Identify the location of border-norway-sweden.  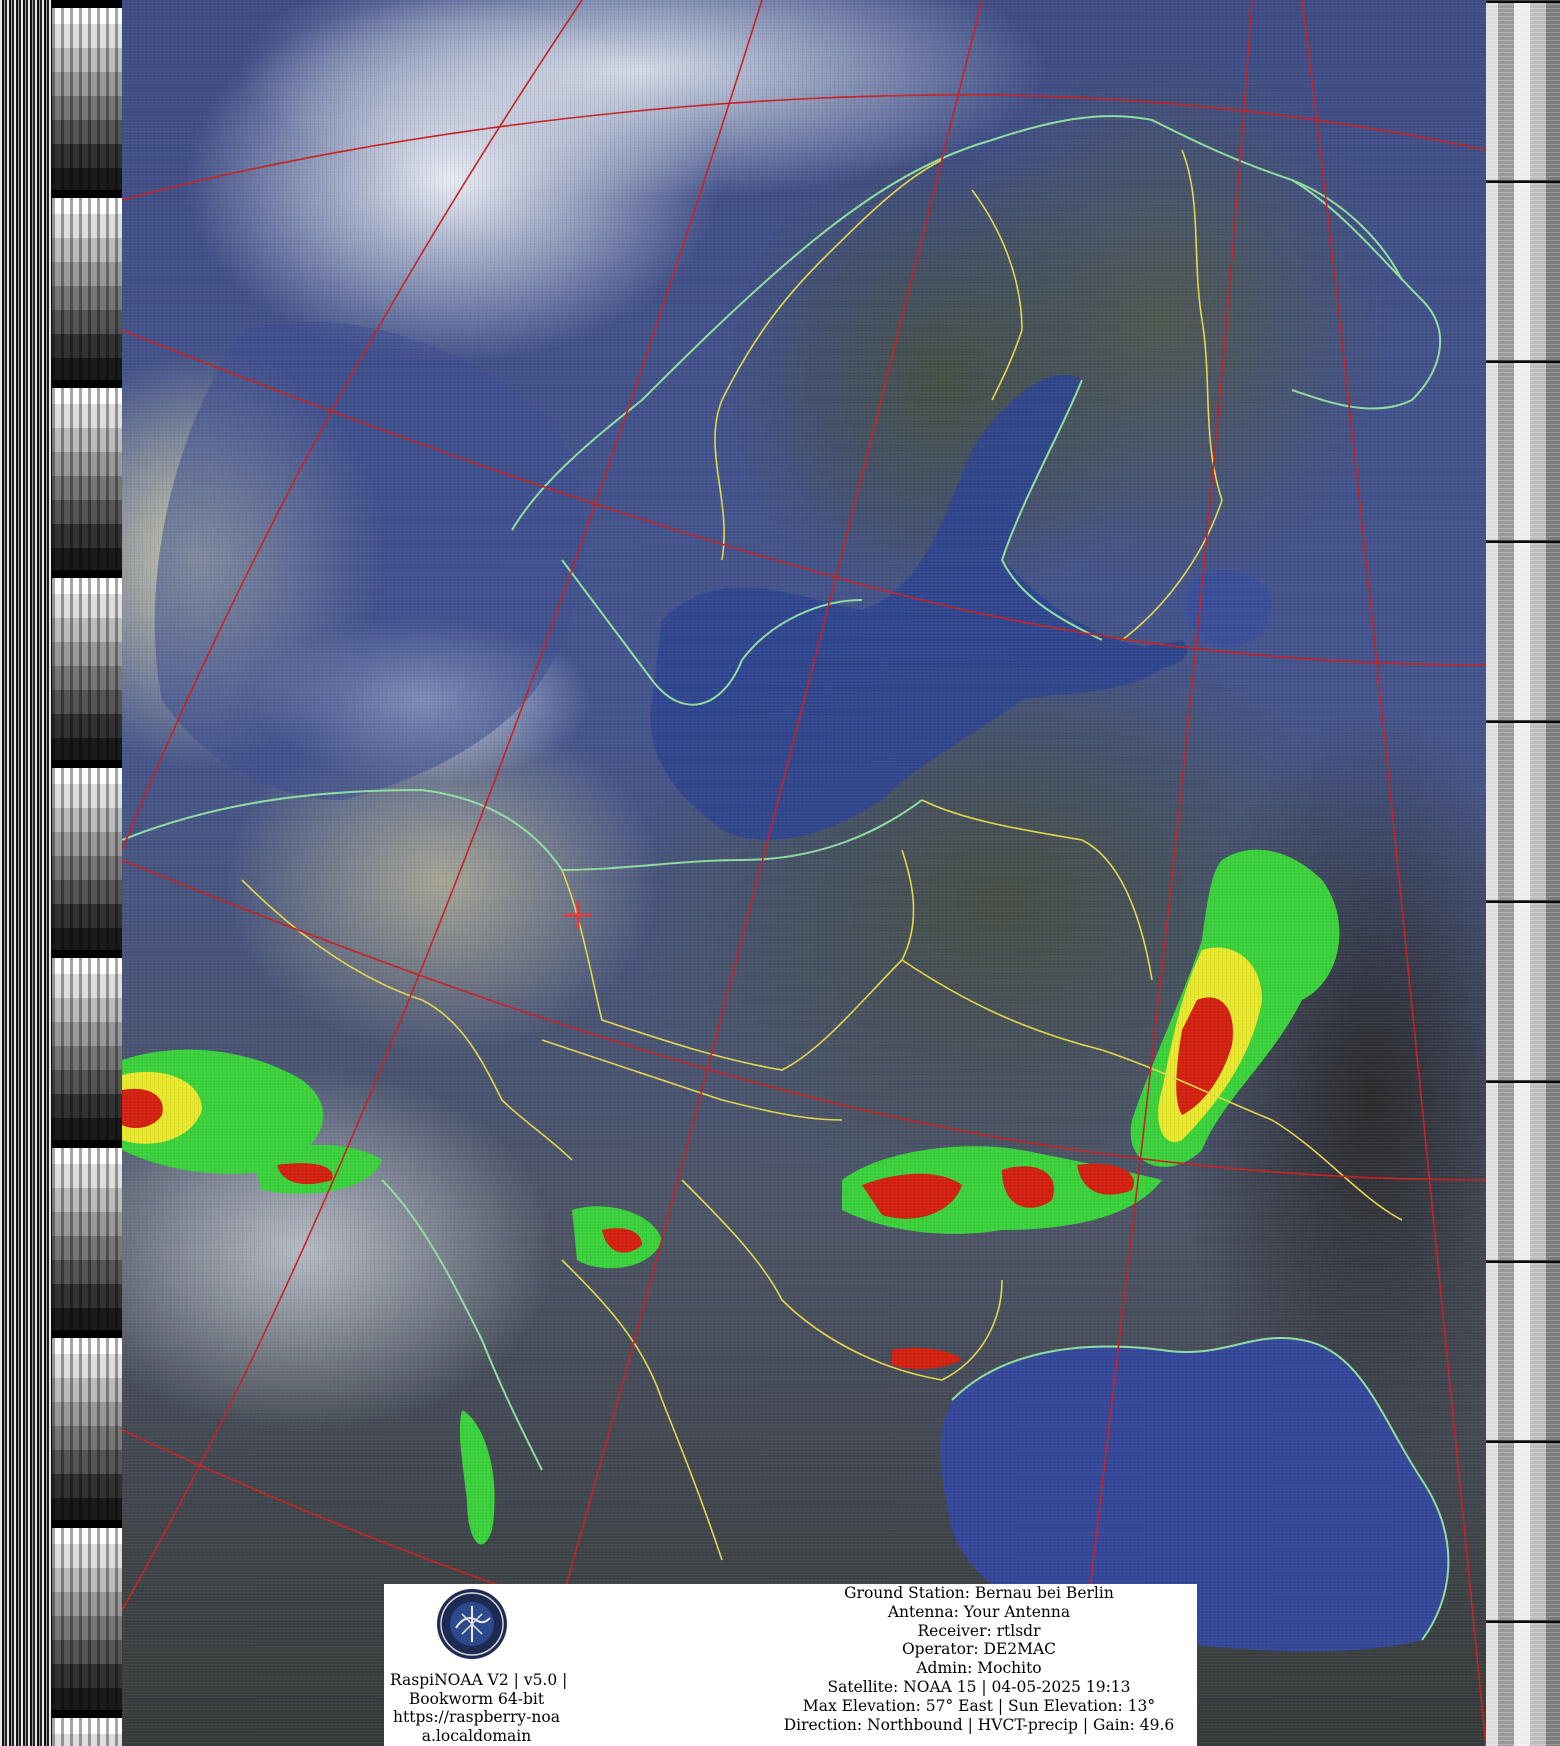
(828, 360).